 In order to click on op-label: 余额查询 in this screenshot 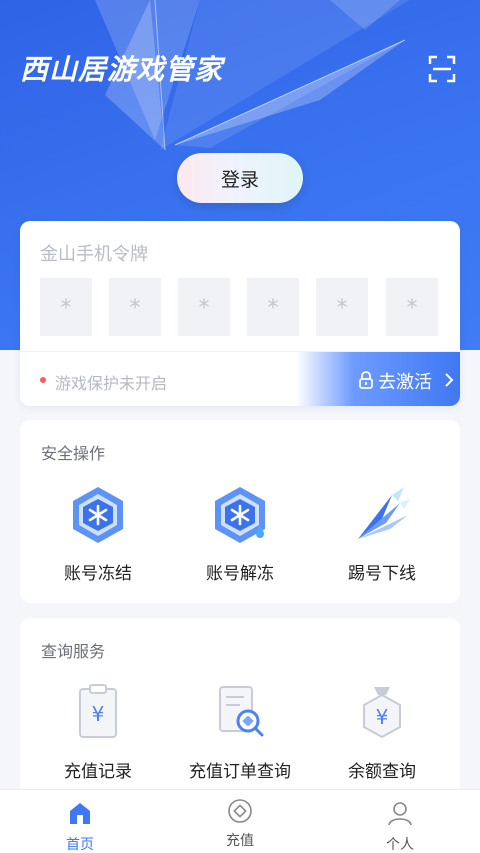, I will do `click(382, 772)`.